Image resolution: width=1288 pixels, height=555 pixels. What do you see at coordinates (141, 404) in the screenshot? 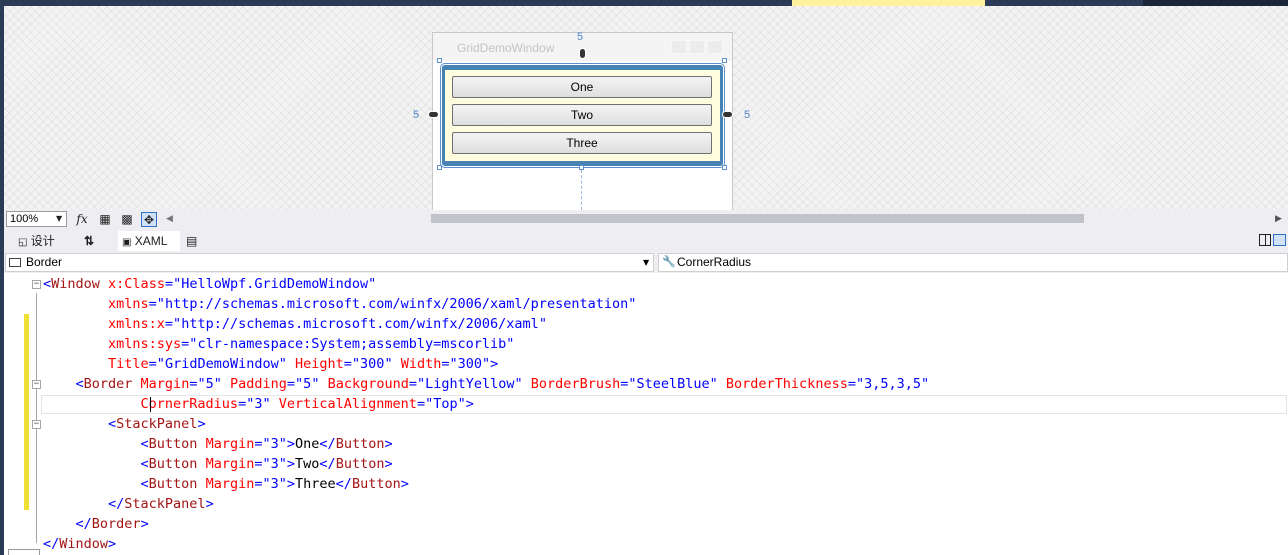
I see `code-token: CornerRadius` at bounding box center [141, 404].